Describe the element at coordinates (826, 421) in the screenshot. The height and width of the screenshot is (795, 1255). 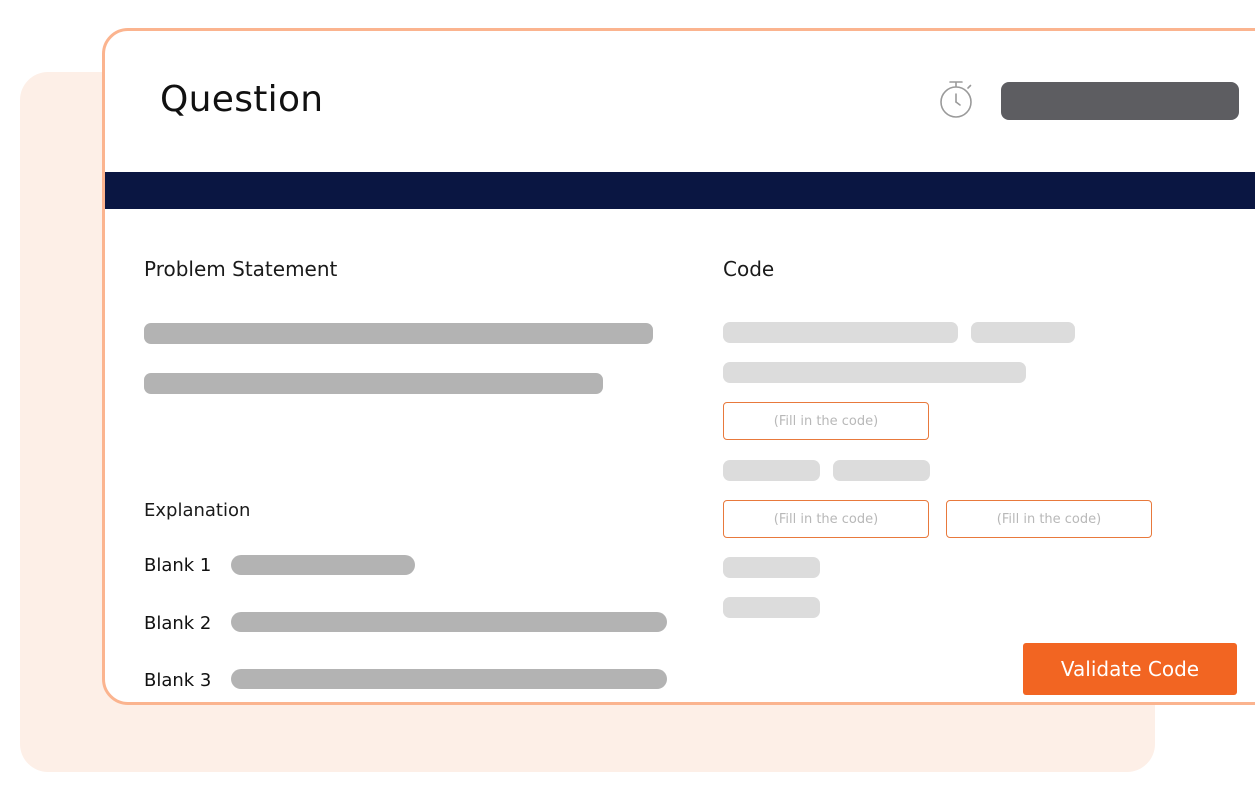
I see `code-fill-input-1: (Fill in the code)` at that location.